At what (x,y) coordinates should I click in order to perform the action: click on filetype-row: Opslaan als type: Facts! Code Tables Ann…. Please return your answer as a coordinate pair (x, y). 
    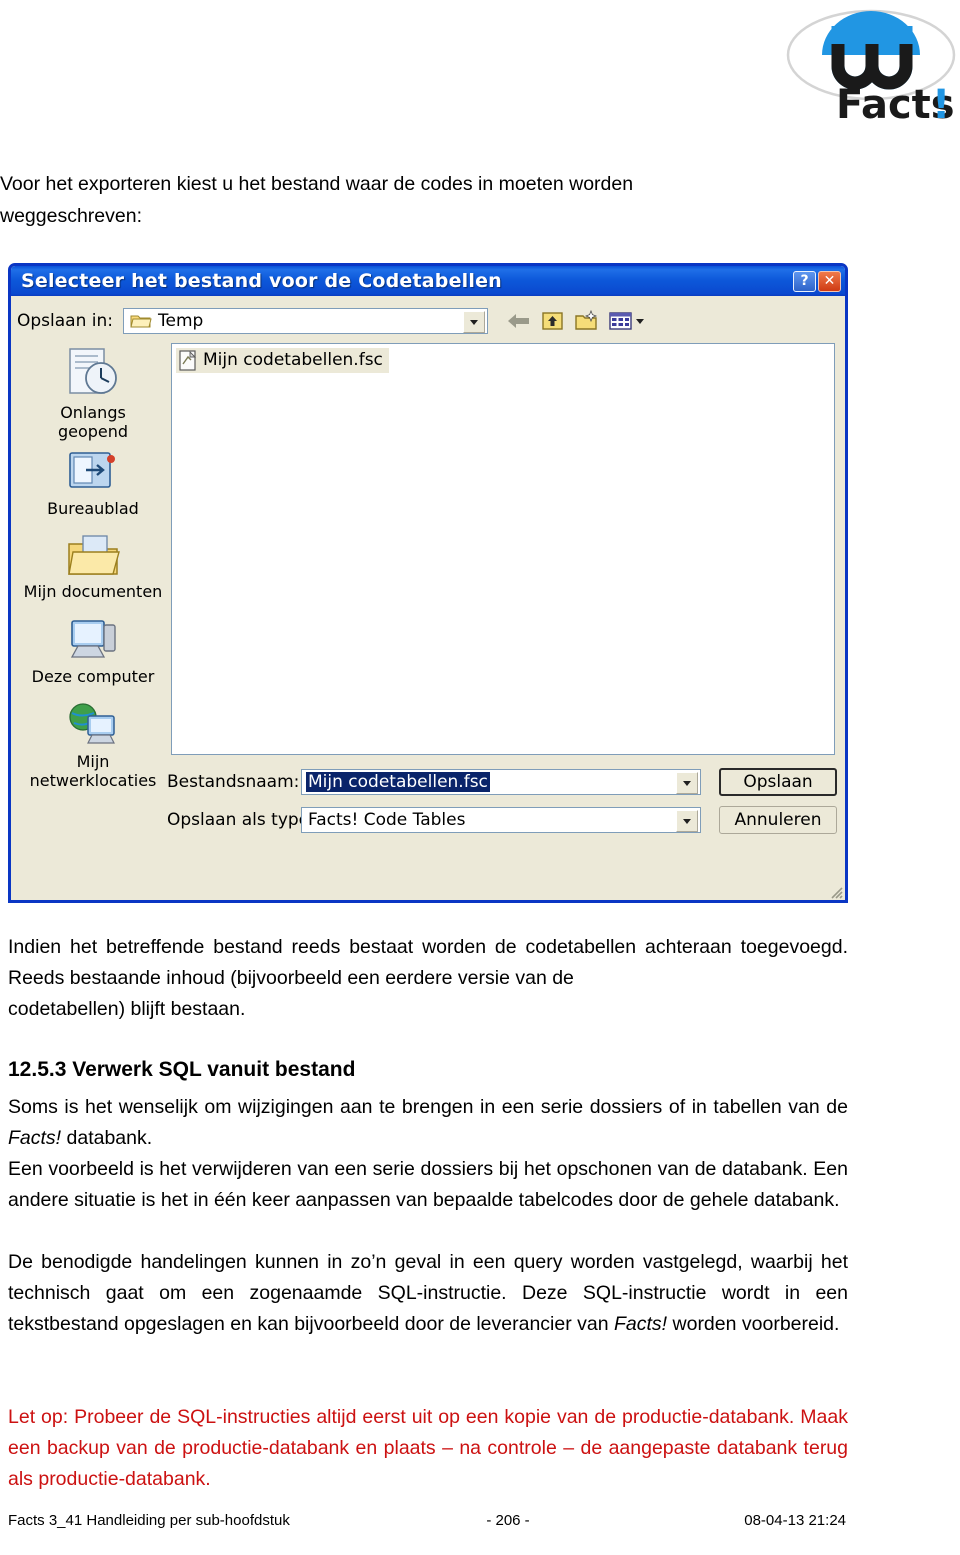
    Looking at the image, I should click on (506, 820).